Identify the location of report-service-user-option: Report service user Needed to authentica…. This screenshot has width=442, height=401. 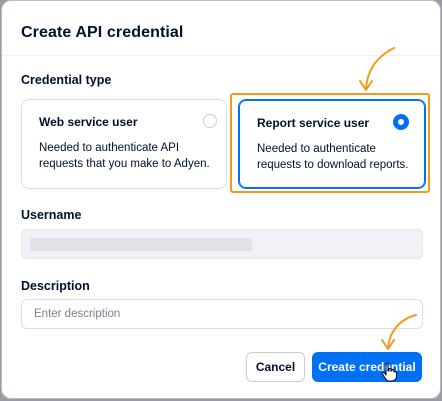
(332, 144).